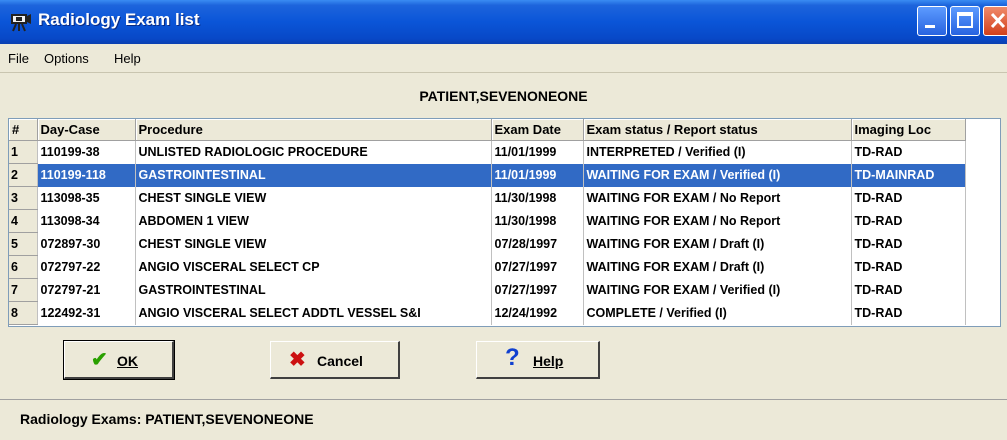 The image size is (1007, 440). I want to click on row-number: 8, so click(23, 313).